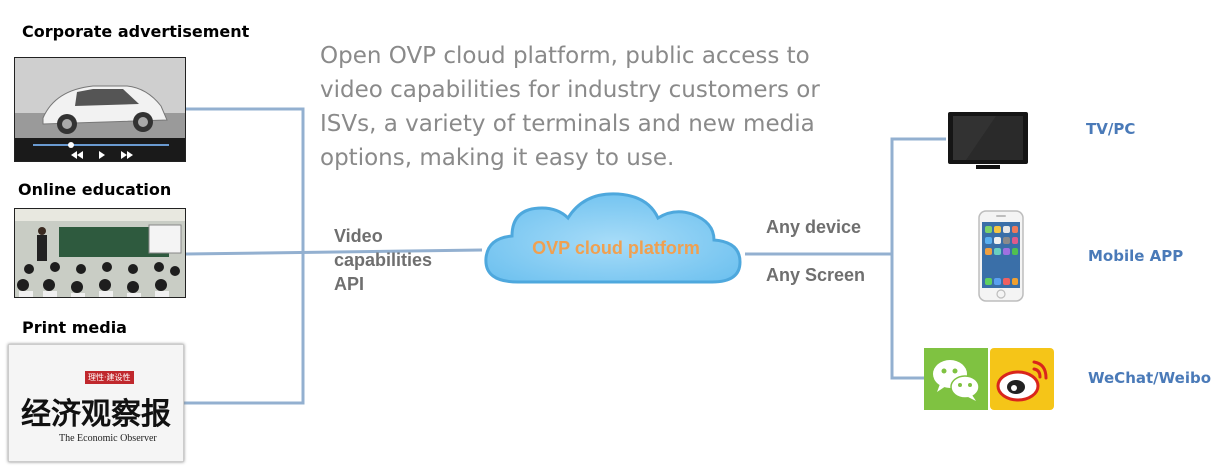  What do you see at coordinates (108, 438) in the screenshot?
I see `masthead-subtitle: The Economic Observer` at bounding box center [108, 438].